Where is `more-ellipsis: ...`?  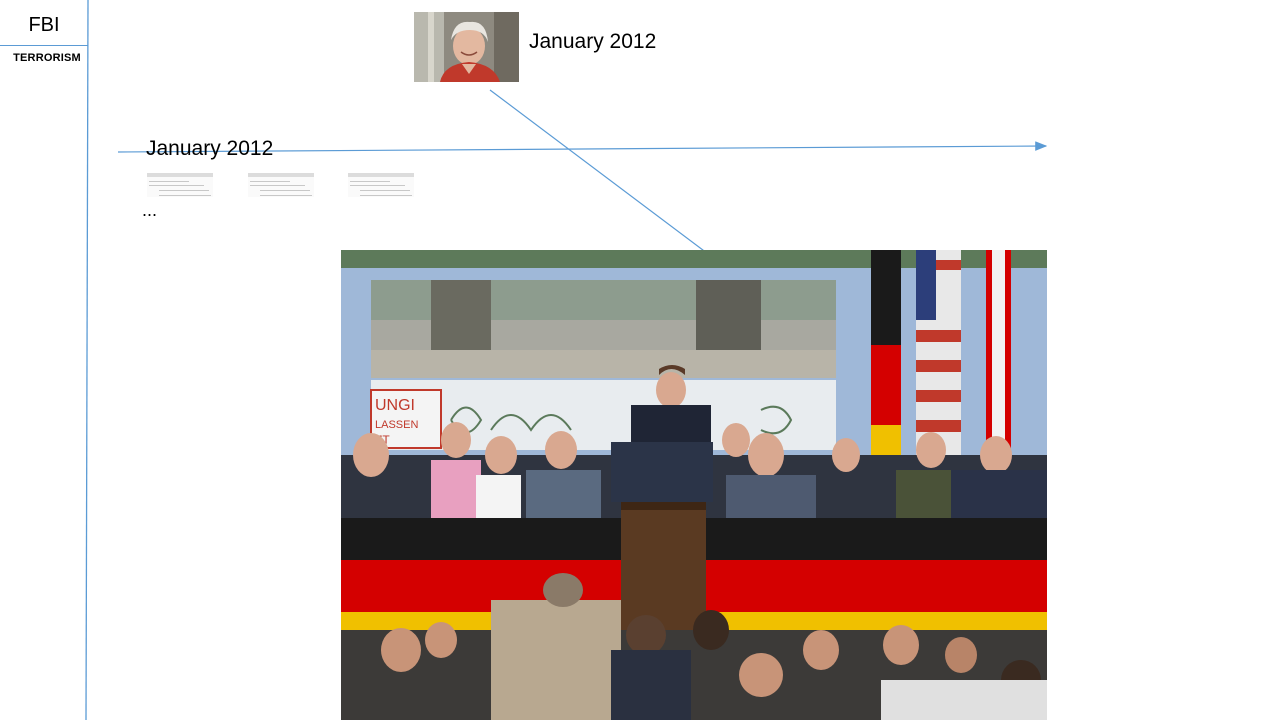 more-ellipsis: ... is located at coordinates (150, 210).